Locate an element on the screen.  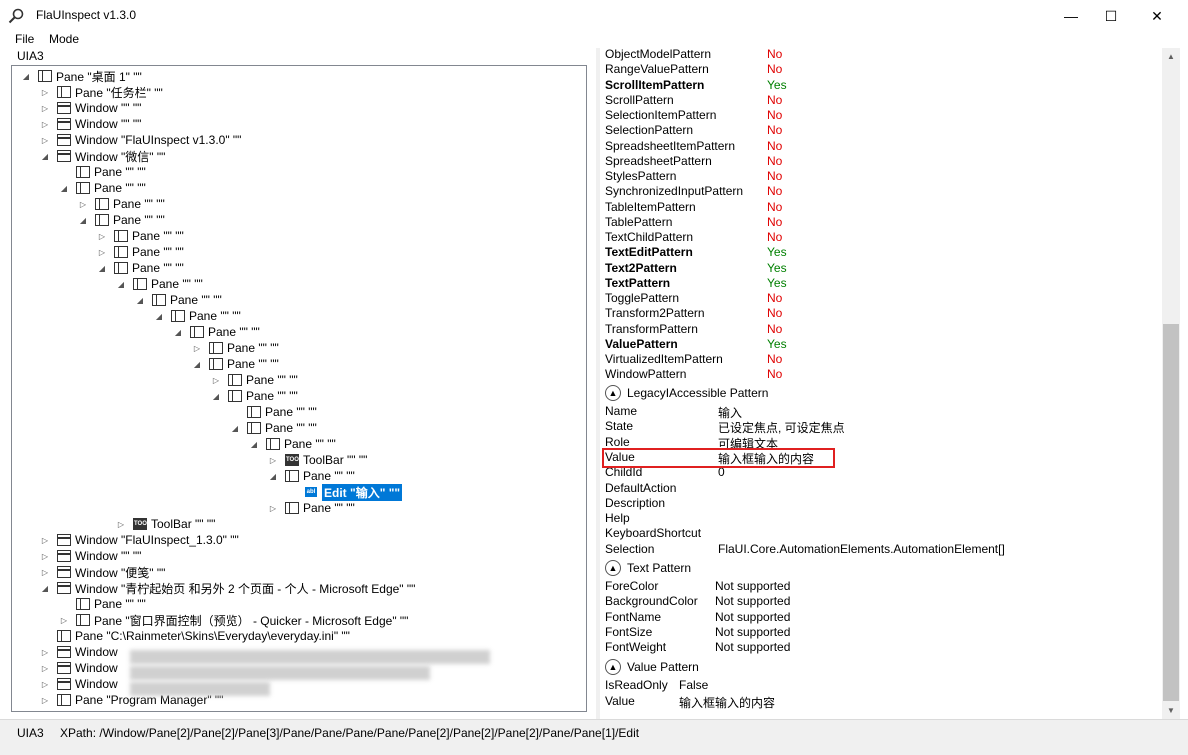
tree-node: ◢ Window "微信" "" is located at coordinates (102, 156).